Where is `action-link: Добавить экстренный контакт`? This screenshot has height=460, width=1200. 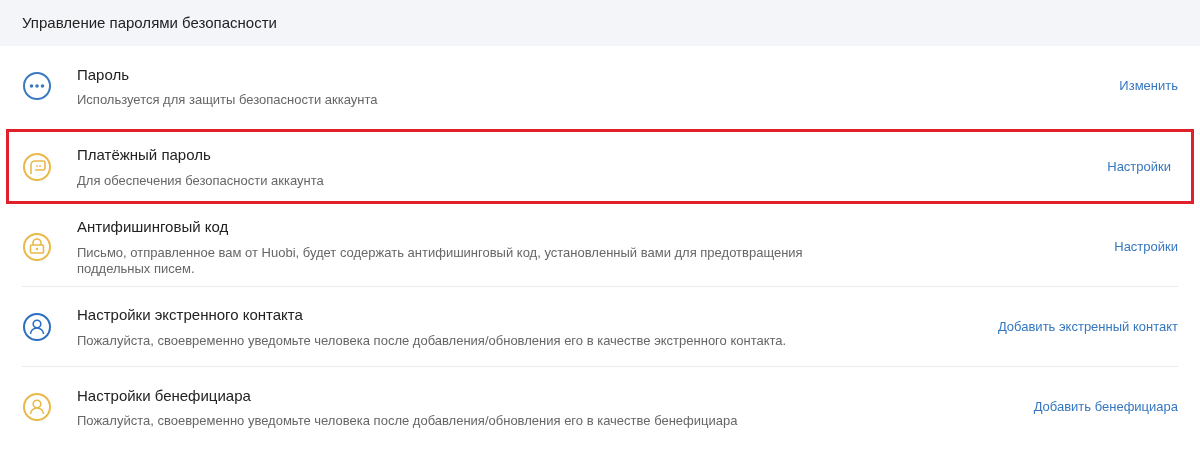 action-link: Добавить экстренный контакт is located at coordinates (1087, 326).